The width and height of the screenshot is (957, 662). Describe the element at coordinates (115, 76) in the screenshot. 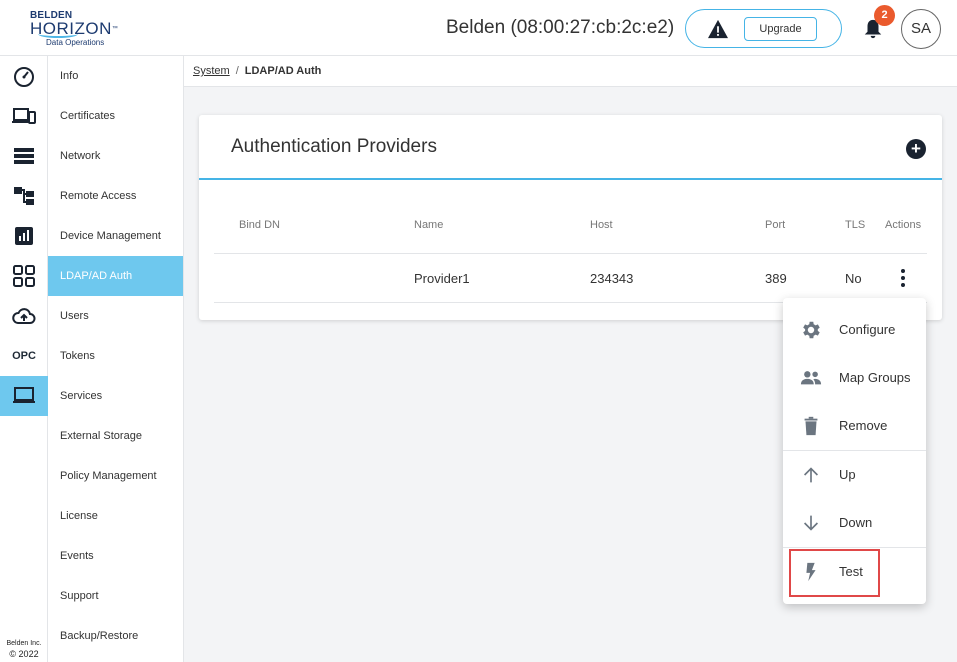

I see `subnav-item-info: Info` at that location.